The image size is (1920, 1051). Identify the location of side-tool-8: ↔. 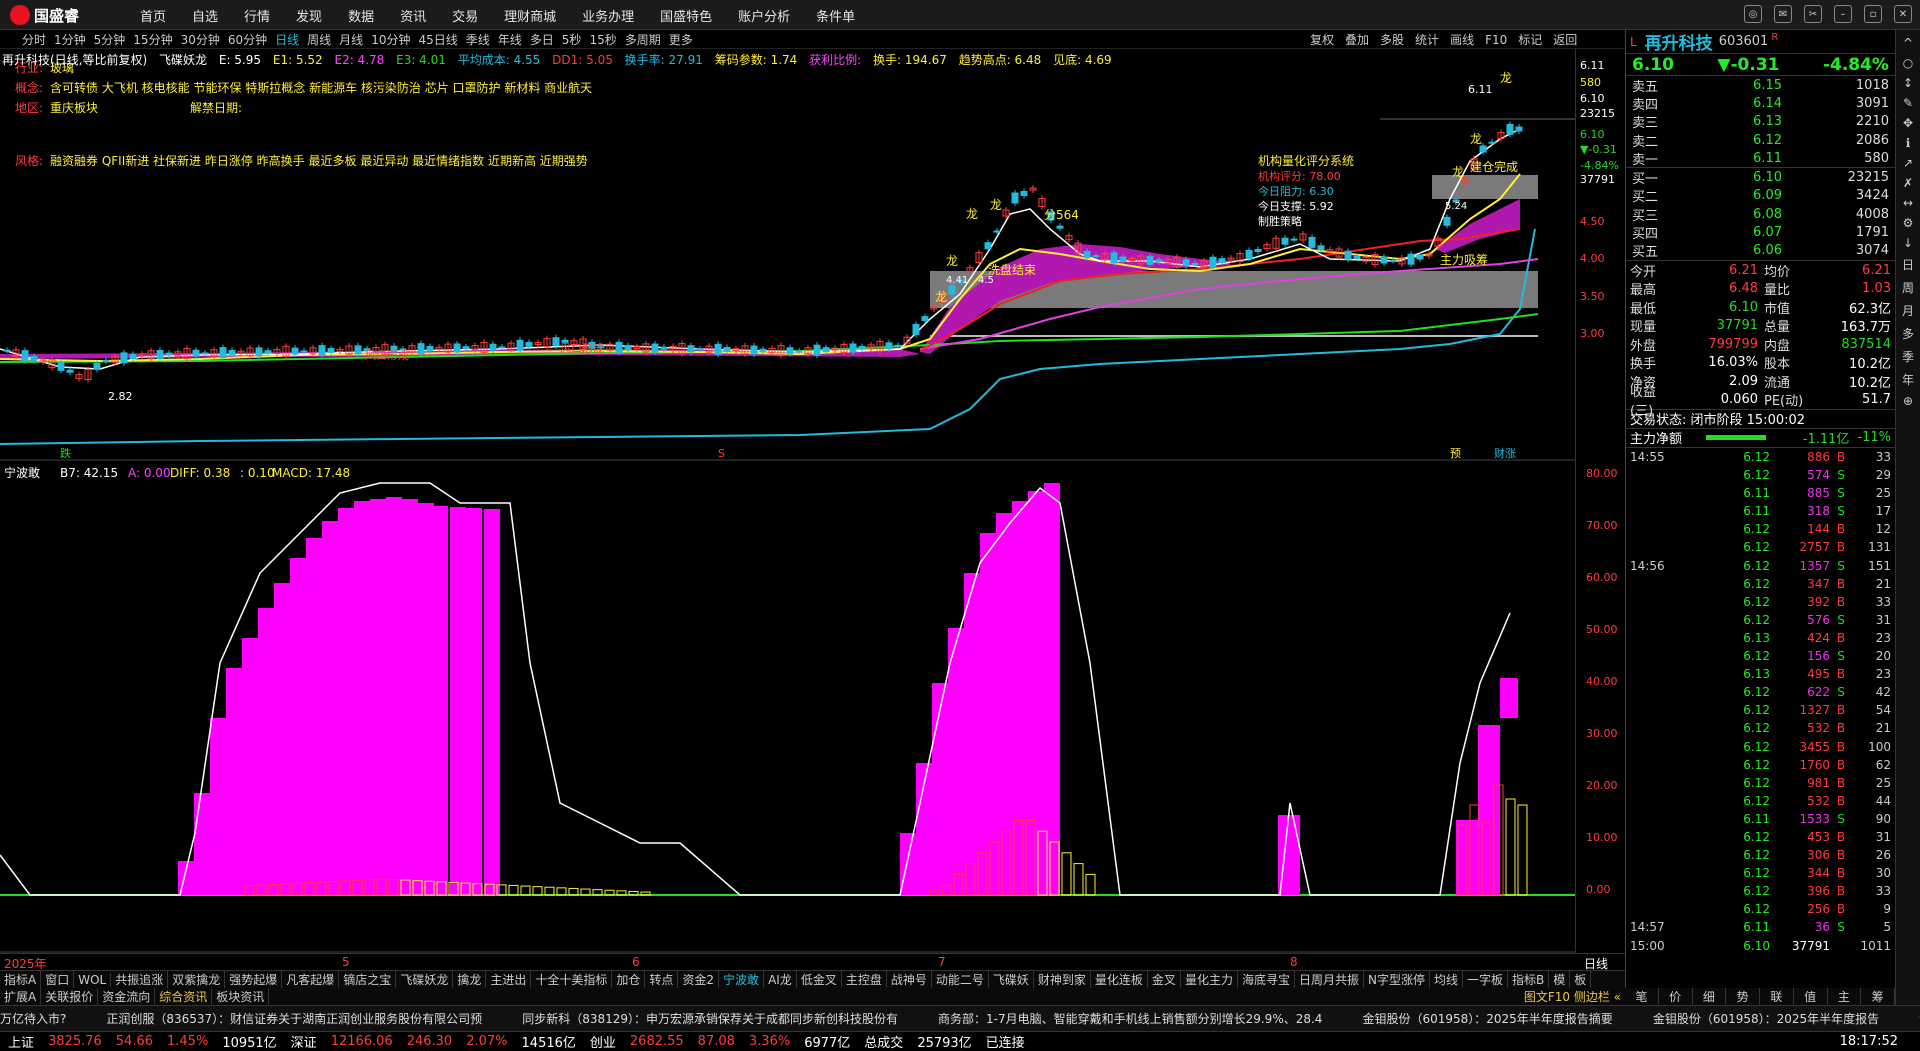
(1908, 203).